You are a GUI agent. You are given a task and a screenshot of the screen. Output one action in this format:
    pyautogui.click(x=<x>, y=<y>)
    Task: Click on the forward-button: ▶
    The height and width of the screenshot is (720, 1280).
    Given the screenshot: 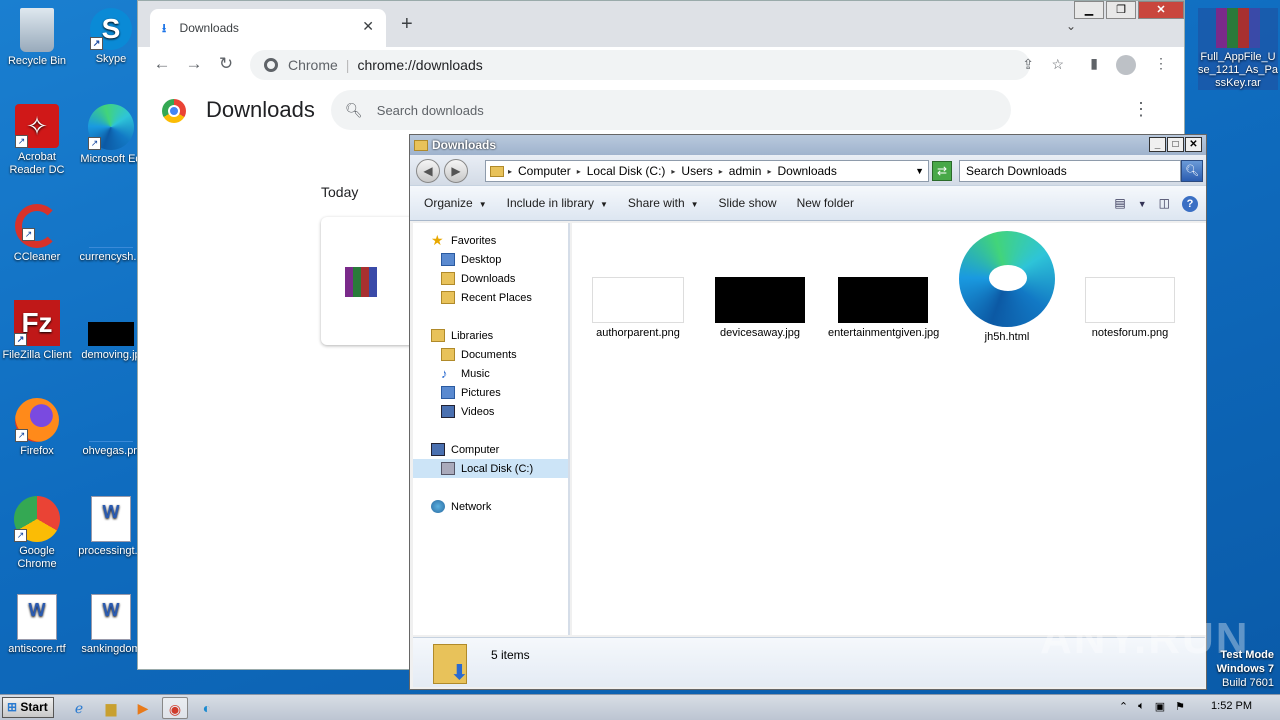 What is the action you would take?
    pyautogui.click(x=456, y=171)
    